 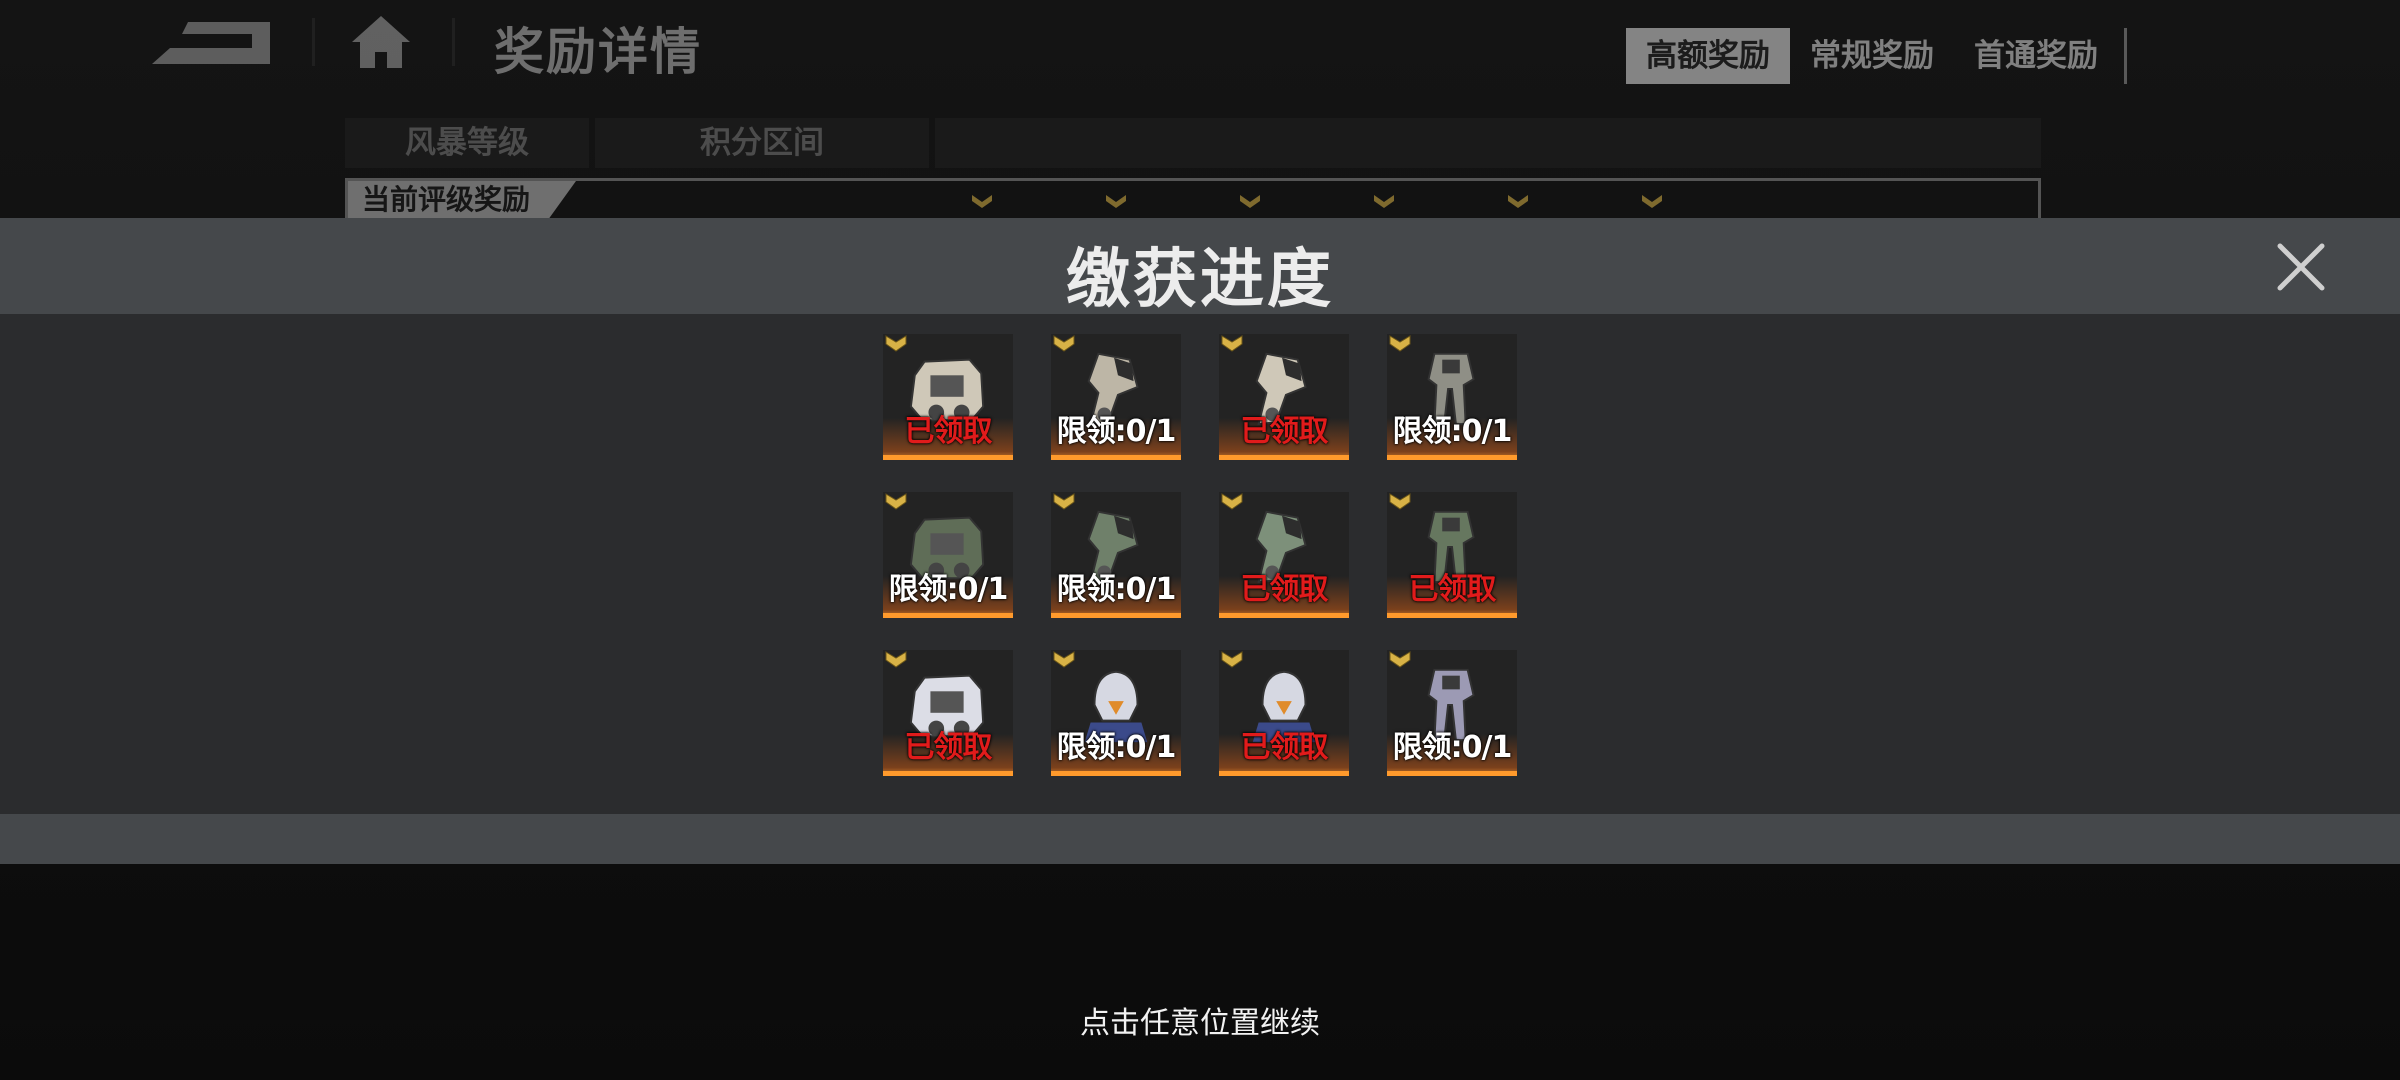 What do you see at coordinates (2125, 56) in the screenshot?
I see `tabs-divider` at bounding box center [2125, 56].